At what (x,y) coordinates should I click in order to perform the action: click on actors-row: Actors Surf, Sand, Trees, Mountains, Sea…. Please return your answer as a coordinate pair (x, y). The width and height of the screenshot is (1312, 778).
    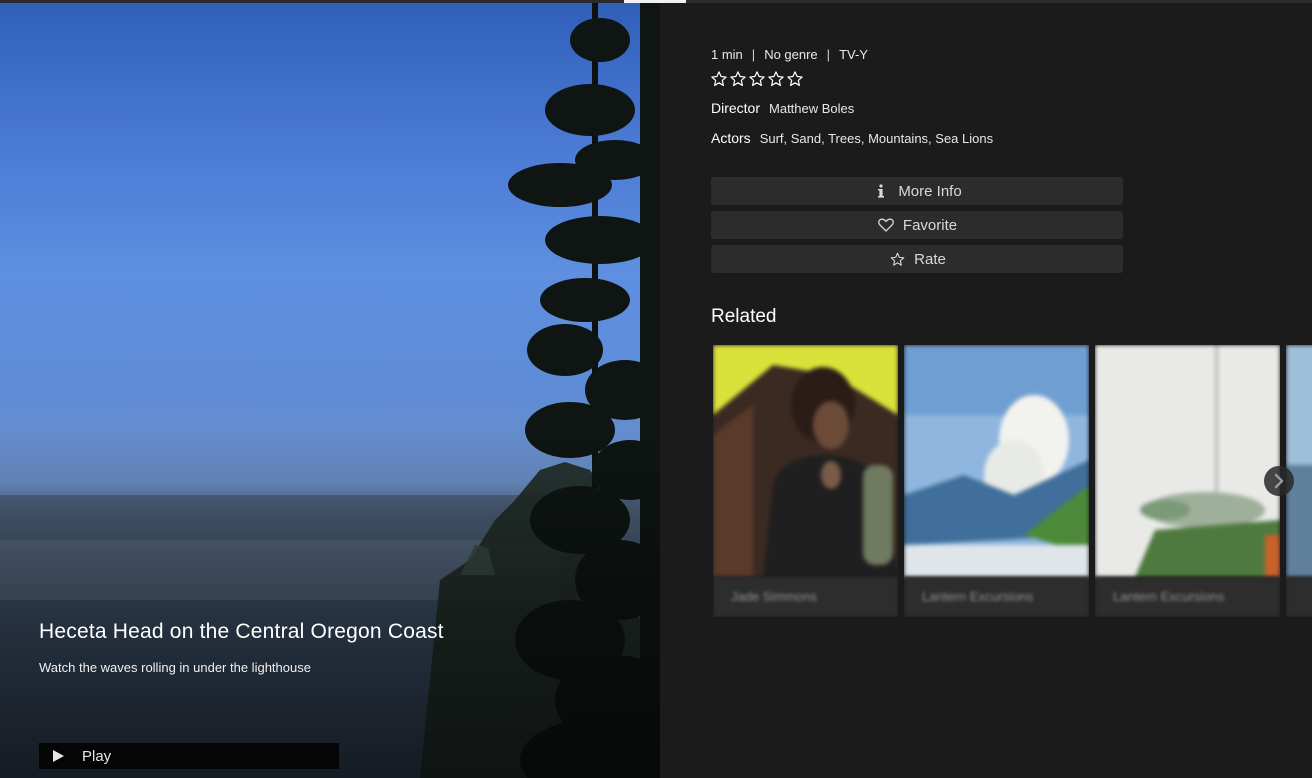
    Looking at the image, I should click on (852, 138).